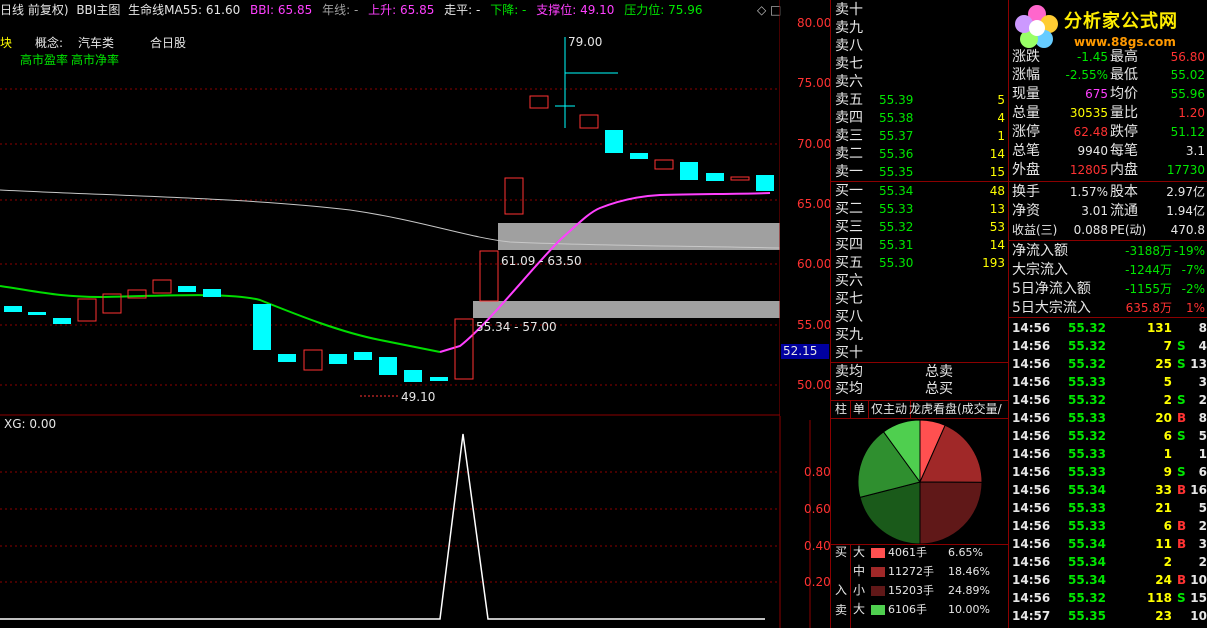  Describe the element at coordinates (1026, 170) in the screenshot. I see `quote-label: 外盘` at that location.